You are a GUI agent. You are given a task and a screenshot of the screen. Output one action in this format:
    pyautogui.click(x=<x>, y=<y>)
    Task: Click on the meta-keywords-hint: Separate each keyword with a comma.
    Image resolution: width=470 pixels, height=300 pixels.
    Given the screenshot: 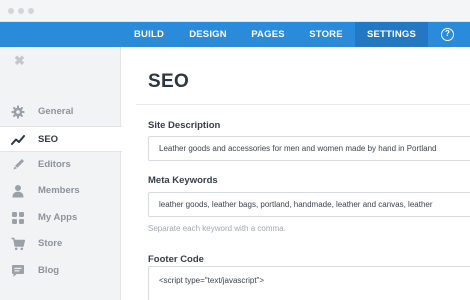 What is the action you would take?
    pyautogui.click(x=217, y=228)
    